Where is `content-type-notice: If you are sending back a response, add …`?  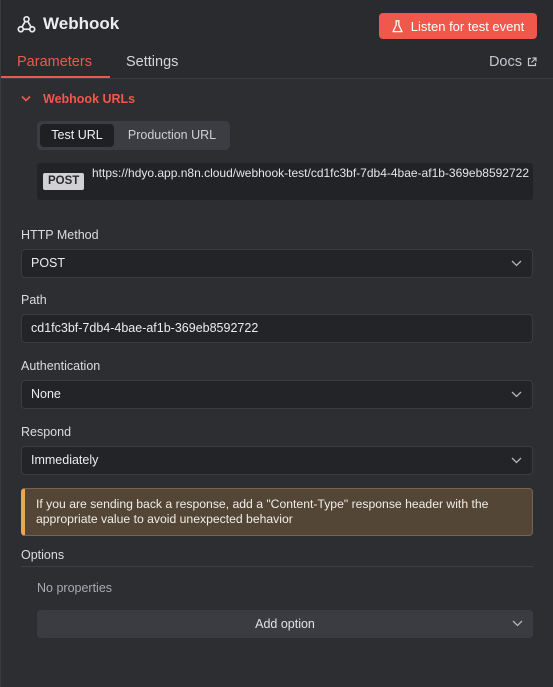 content-type-notice: If you are sending back a response, add … is located at coordinates (277, 512).